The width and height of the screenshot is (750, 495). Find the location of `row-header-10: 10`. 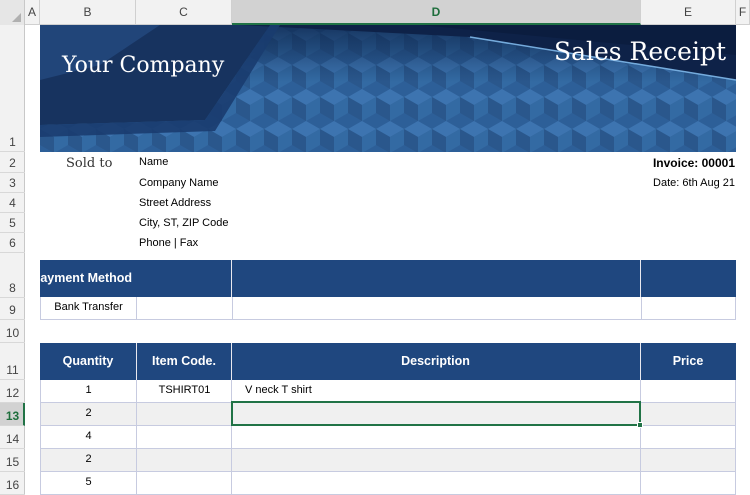

row-header-10: 10 is located at coordinates (12, 331).